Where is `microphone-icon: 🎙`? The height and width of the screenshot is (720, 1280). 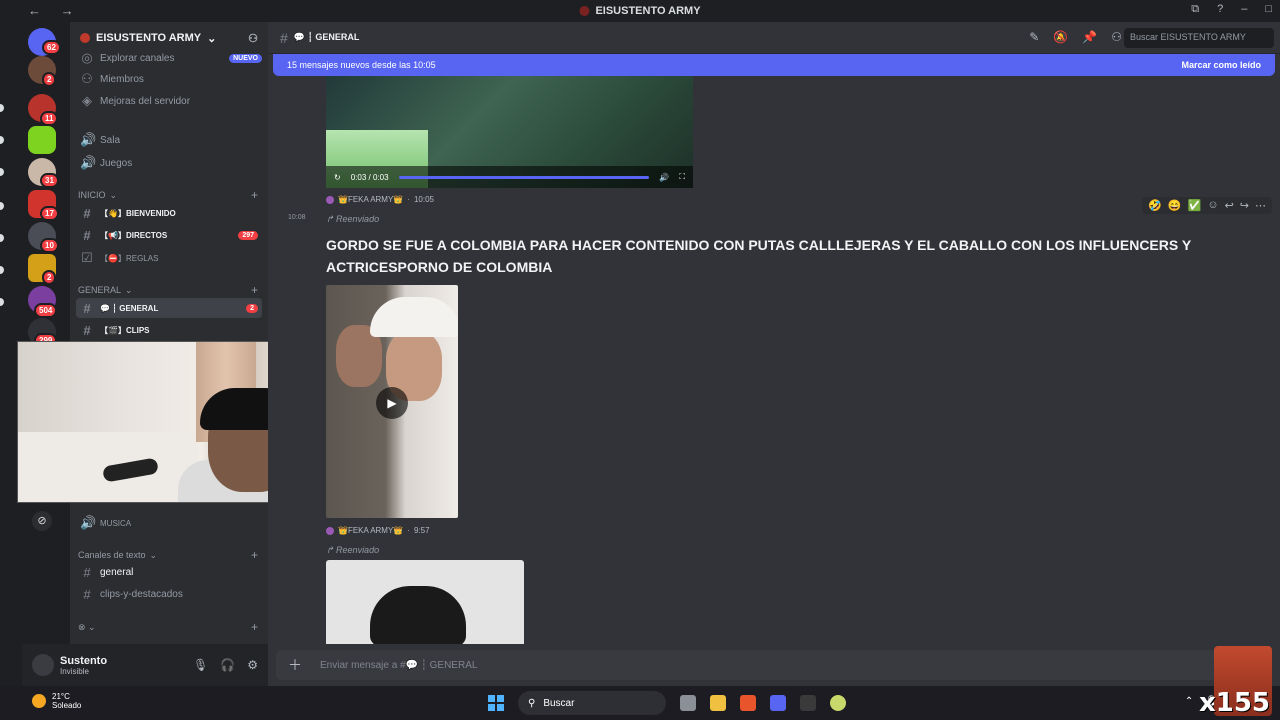
microphone-icon: 🎙 is located at coordinates (200, 665).